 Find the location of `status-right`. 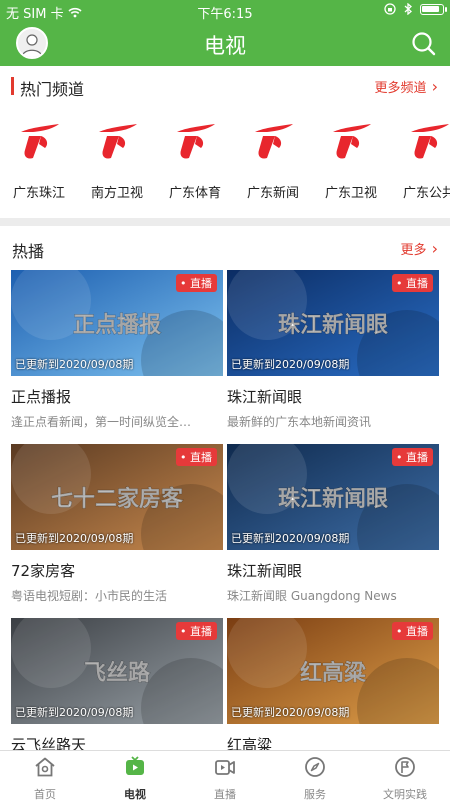

status-right is located at coordinates (415, 9).